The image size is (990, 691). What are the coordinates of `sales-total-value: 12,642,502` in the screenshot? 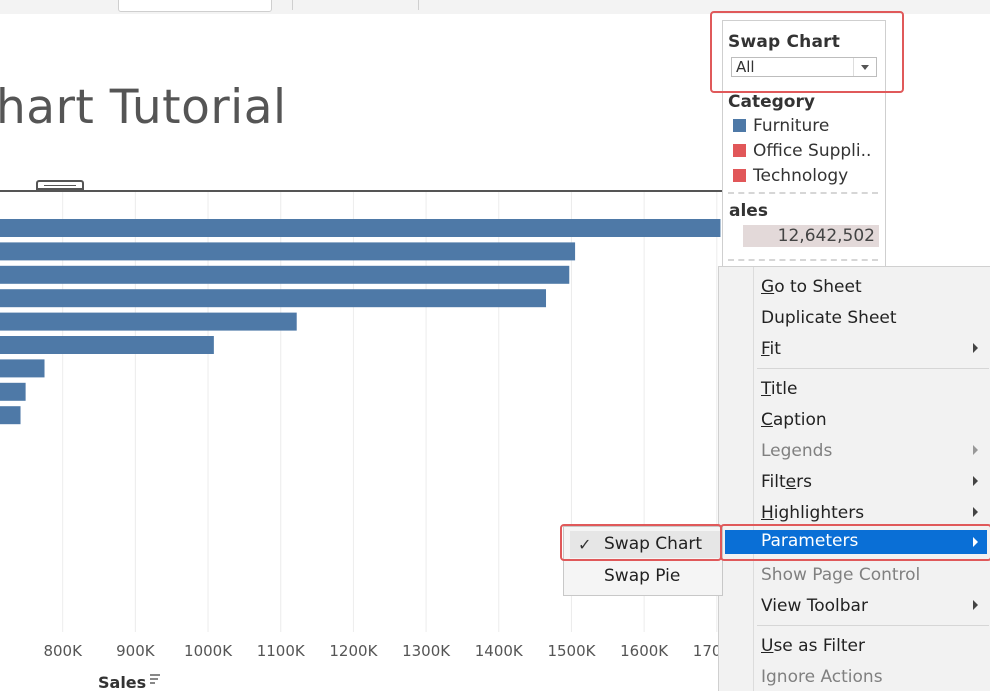 It's located at (826, 236).